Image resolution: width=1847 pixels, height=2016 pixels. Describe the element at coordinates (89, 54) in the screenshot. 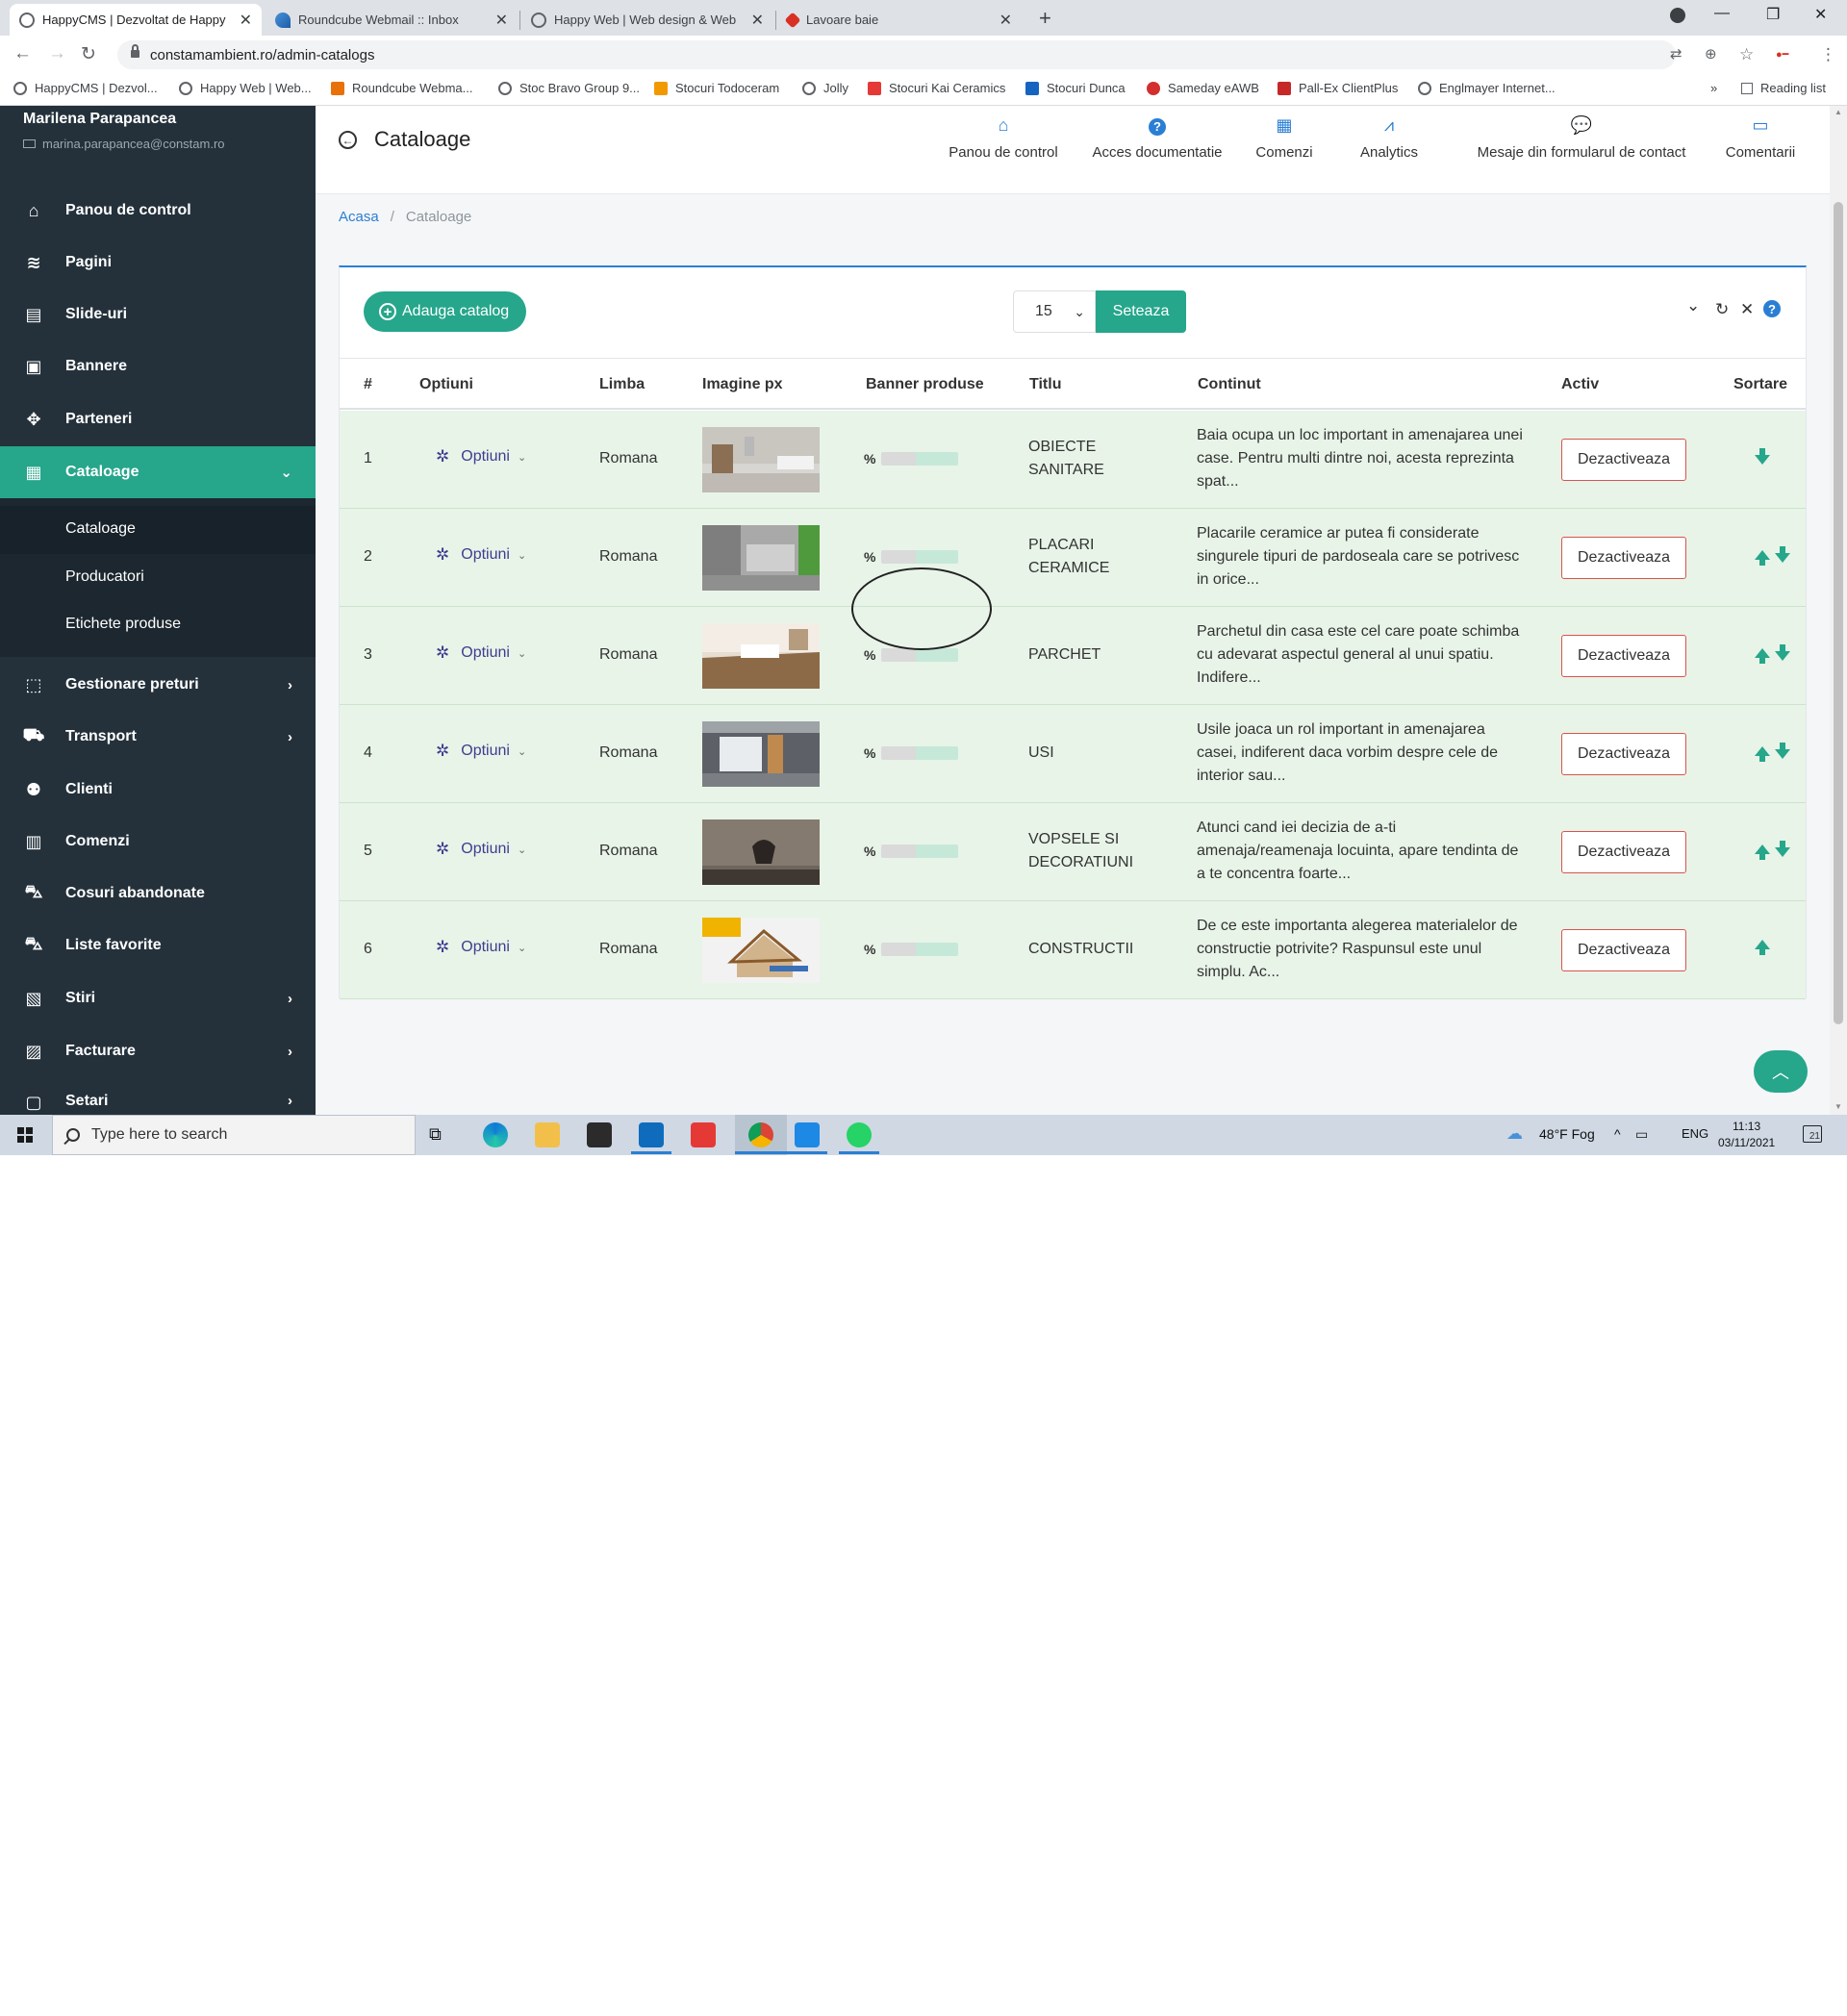

I see `reload-icon: ↻` at that location.